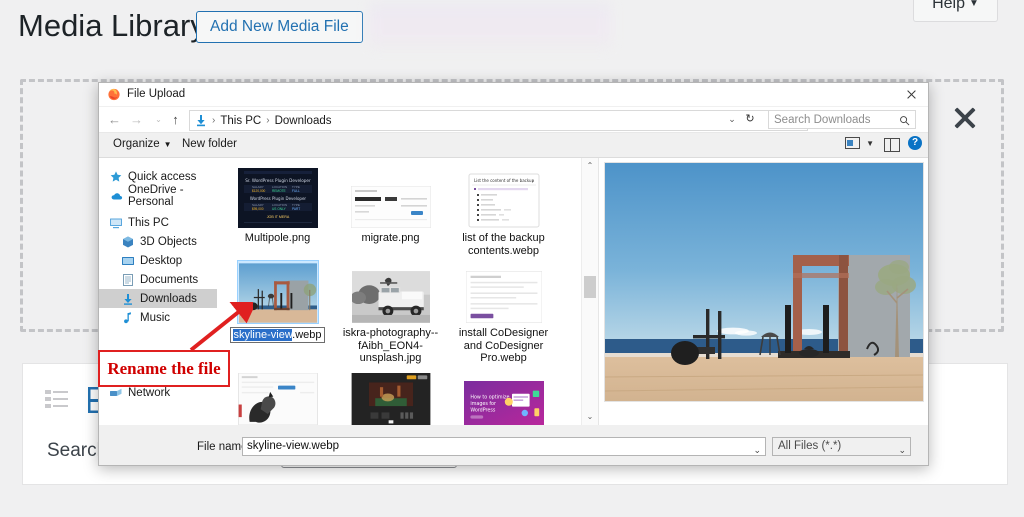  I want to click on file-tile: migrate.png, so click(390, 210).